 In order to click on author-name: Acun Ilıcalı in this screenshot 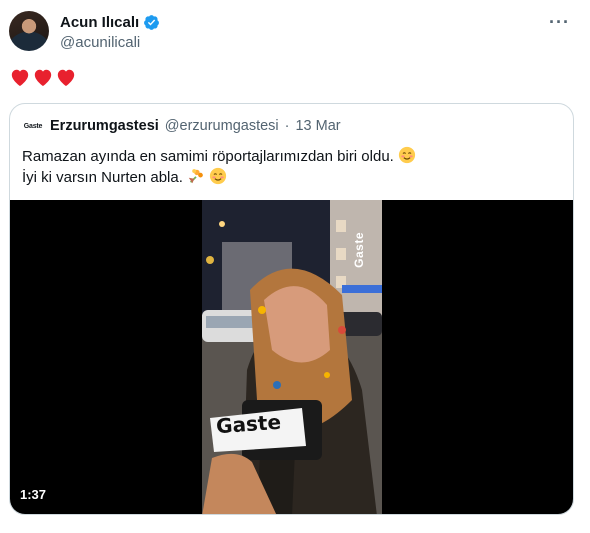, I will do `click(99, 22)`.